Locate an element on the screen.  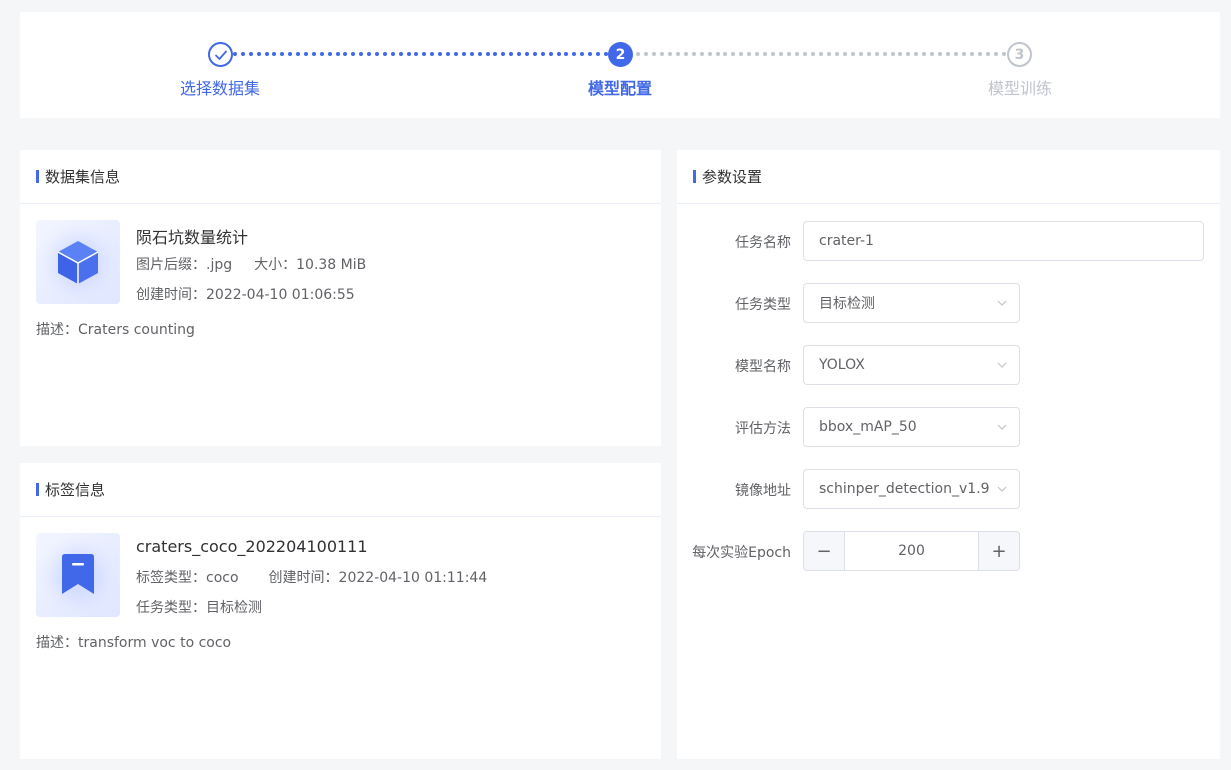
label-type-created: 标签类型：coco 创建时间：2022-04-10 01:11:44 is located at coordinates (312, 578).